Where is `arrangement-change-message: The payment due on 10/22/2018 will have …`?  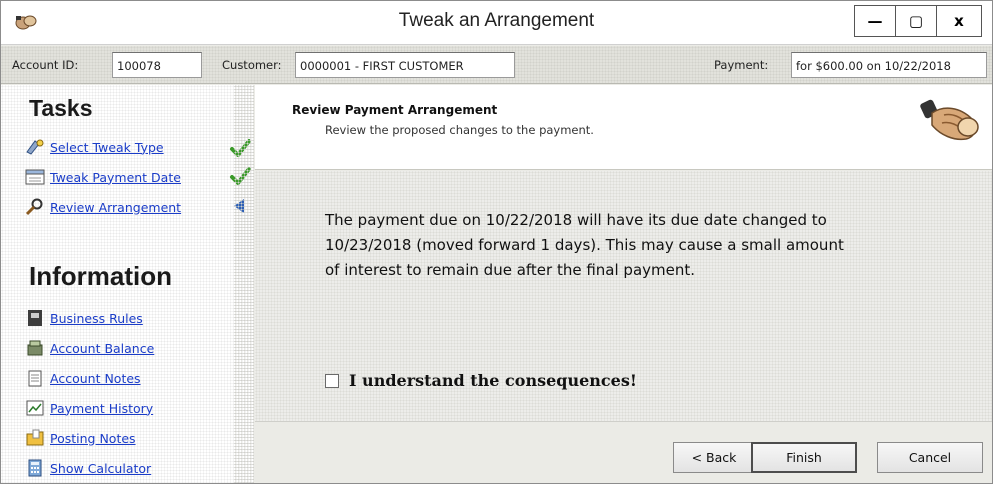 arrangement-change-message: The payment due on 10/22/2018 will have … is located at coordinates (584, 245).